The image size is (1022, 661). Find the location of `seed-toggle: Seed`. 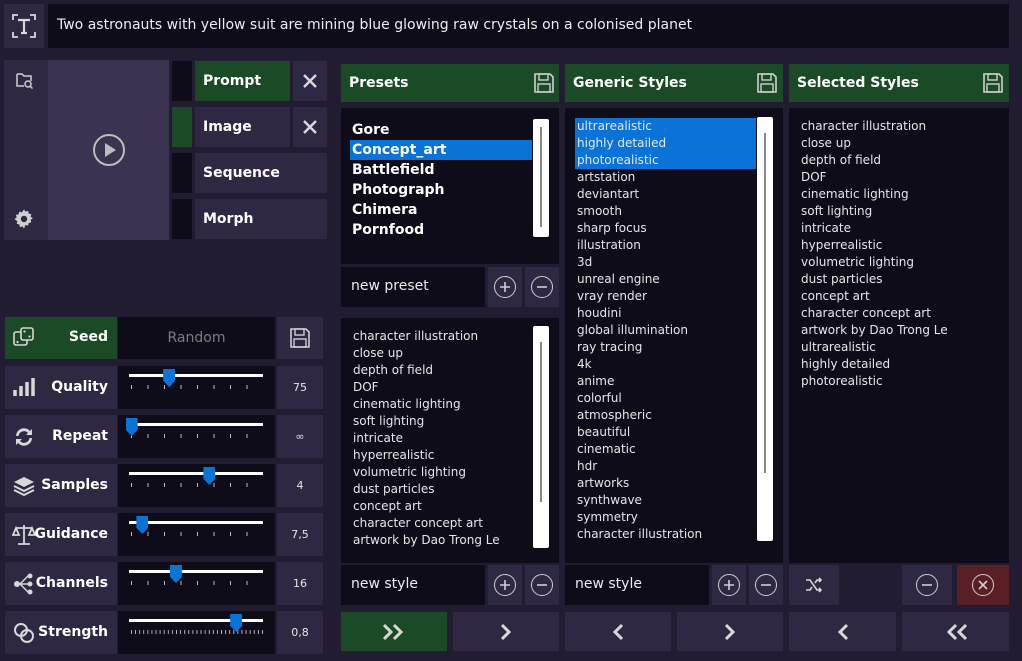

seed-toggle: Seed is located at coordinates (61, 338).